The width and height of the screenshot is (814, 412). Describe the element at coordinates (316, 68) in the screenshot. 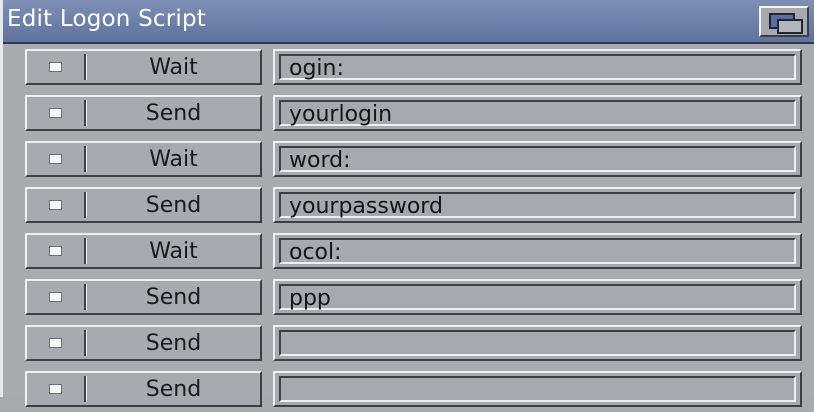

I see `script-text-value: ogin:` at that location.